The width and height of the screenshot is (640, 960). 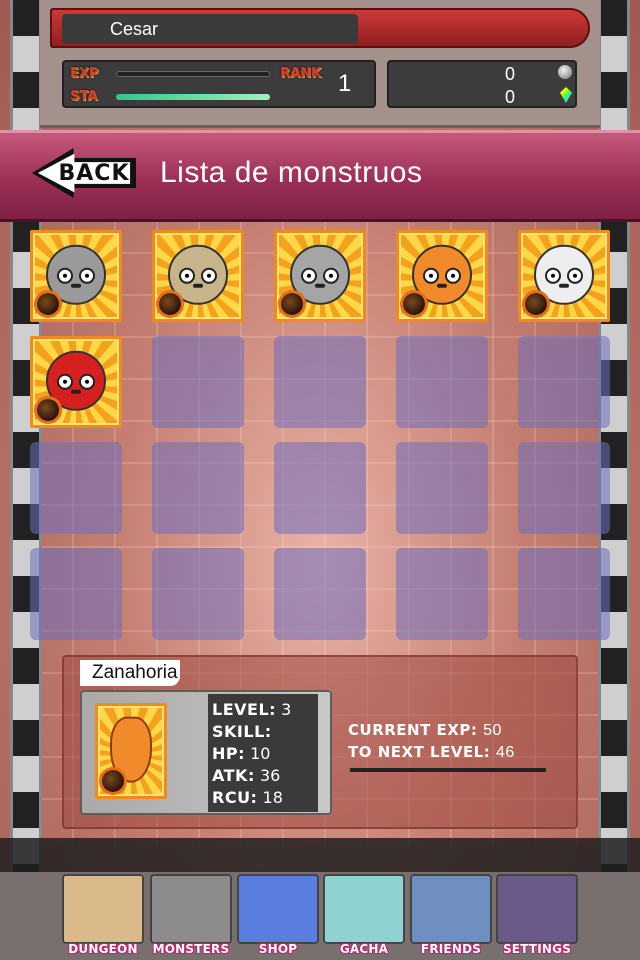 I want to click on current-exp: CURRENT EXP: 50, so click(x=425, y=730).